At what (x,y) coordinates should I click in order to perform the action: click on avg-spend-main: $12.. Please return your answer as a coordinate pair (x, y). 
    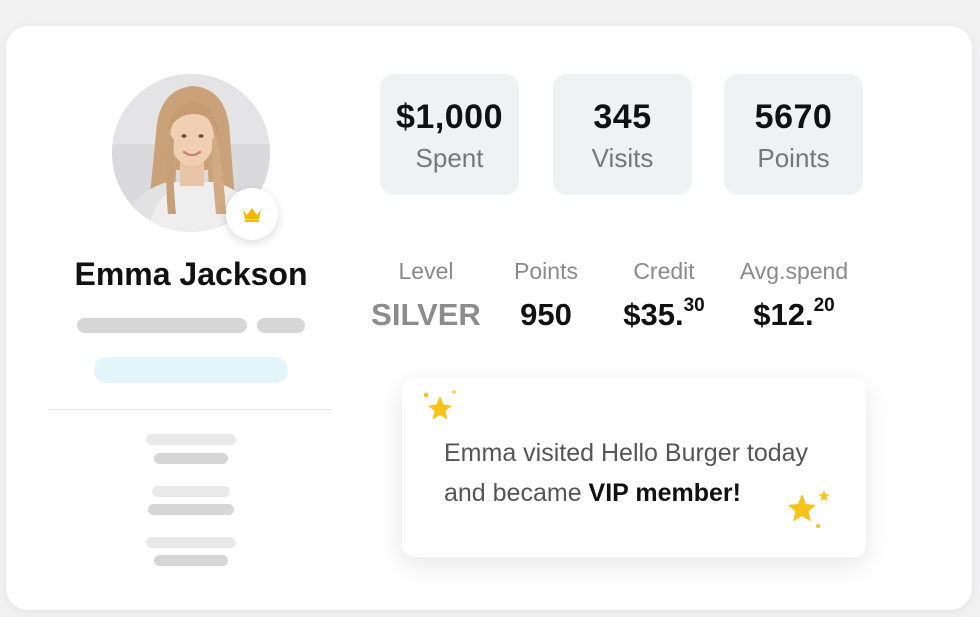
    Looking at the image, I should click on (783, 314).